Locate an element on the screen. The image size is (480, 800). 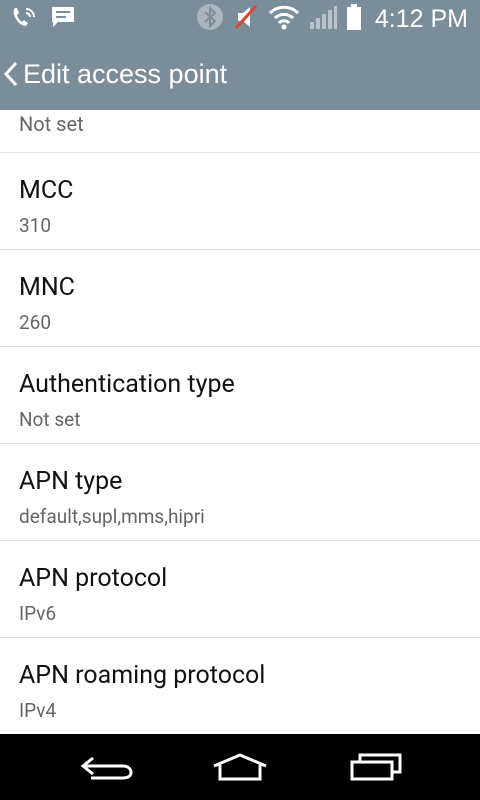
list-item-label: APN protocol is located at coordinates (93, 578).